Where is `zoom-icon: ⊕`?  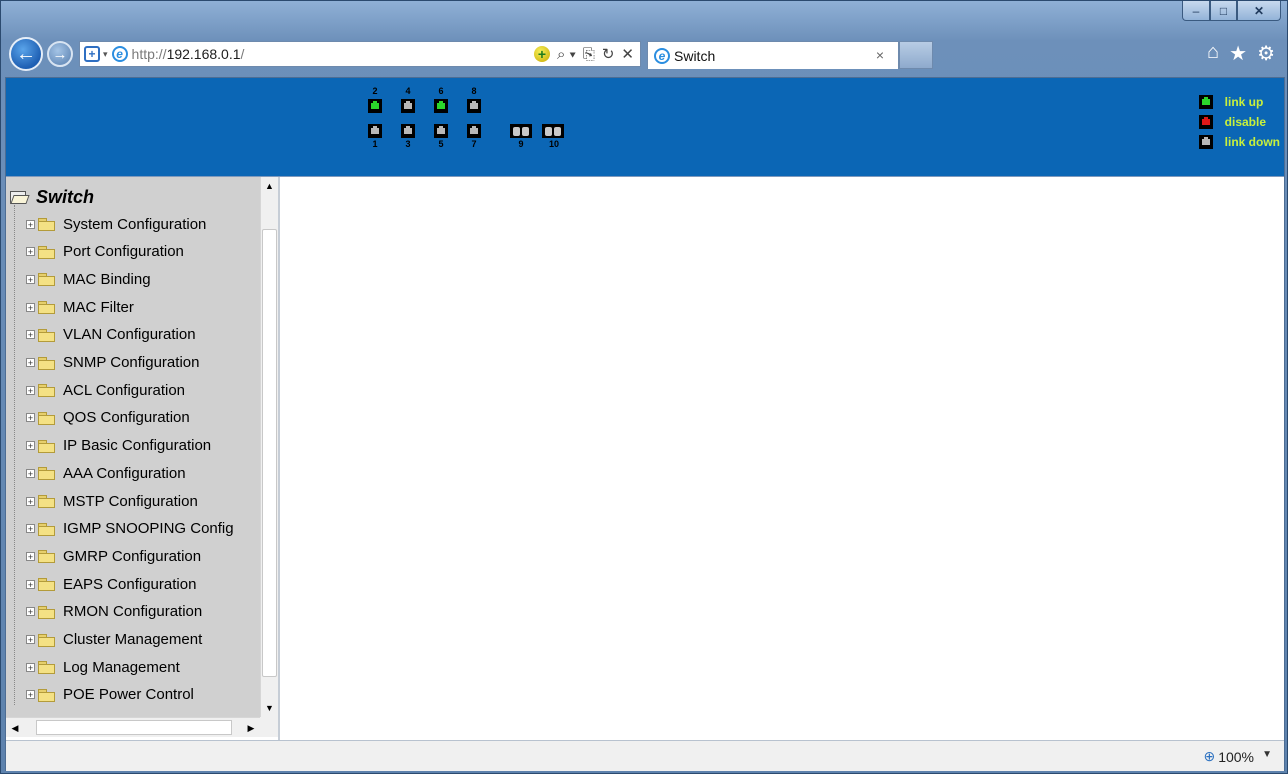 zoom-icon: ⊕ is located at coordinates (1209, 756).